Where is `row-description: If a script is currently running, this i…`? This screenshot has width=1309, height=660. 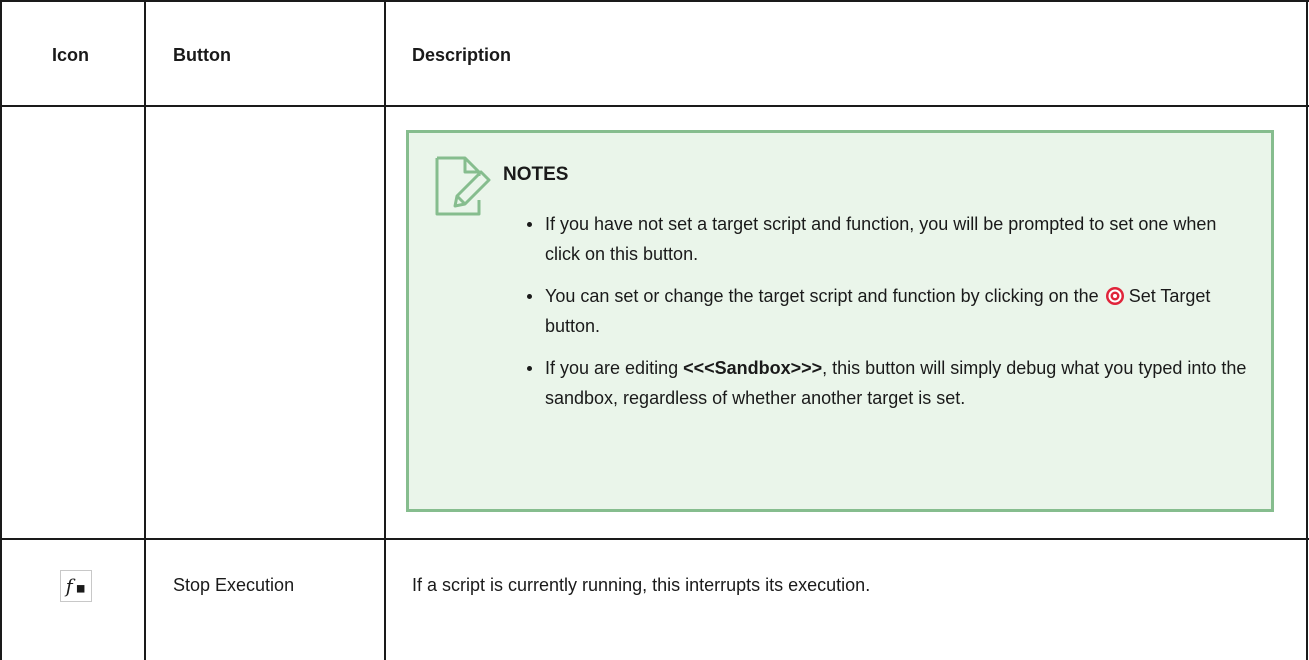
row-description: If a script is currently running, this i… is located at coordinates (641, 585).